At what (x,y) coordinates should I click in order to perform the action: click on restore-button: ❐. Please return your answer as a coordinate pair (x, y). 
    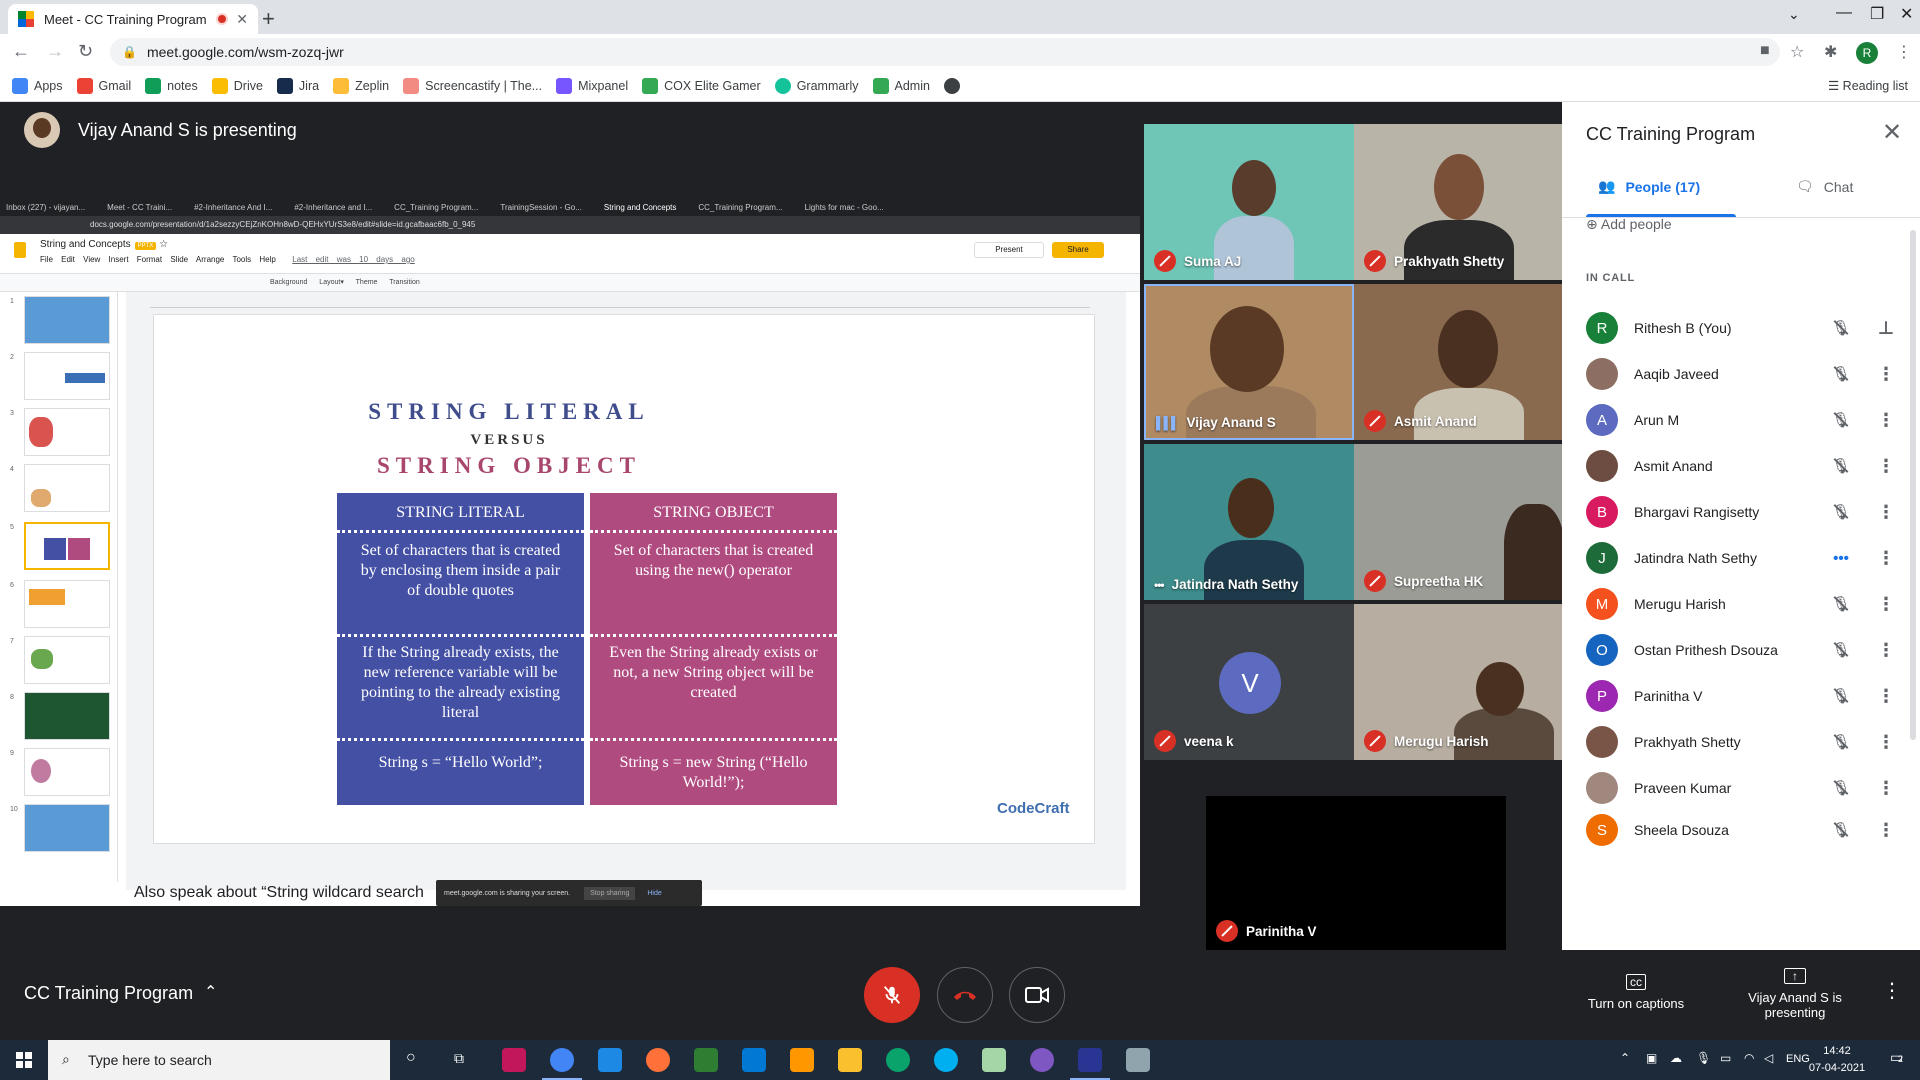
    Looking at the image, I should click on (1877, 14).